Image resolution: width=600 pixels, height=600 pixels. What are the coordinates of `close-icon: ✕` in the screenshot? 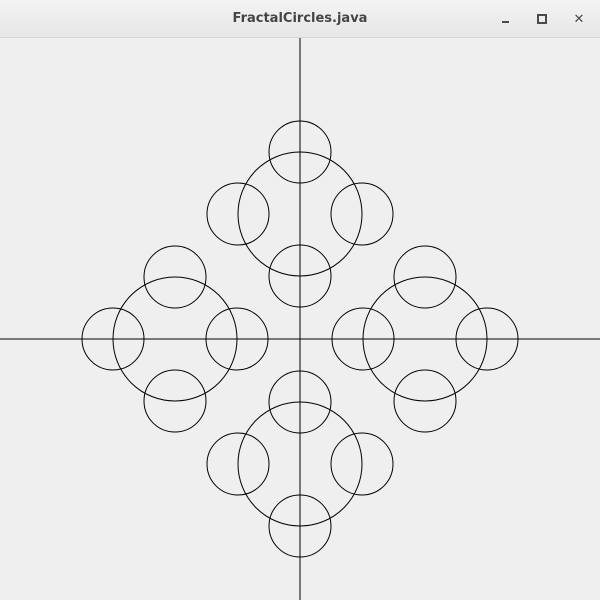 It's located at (579, 19).